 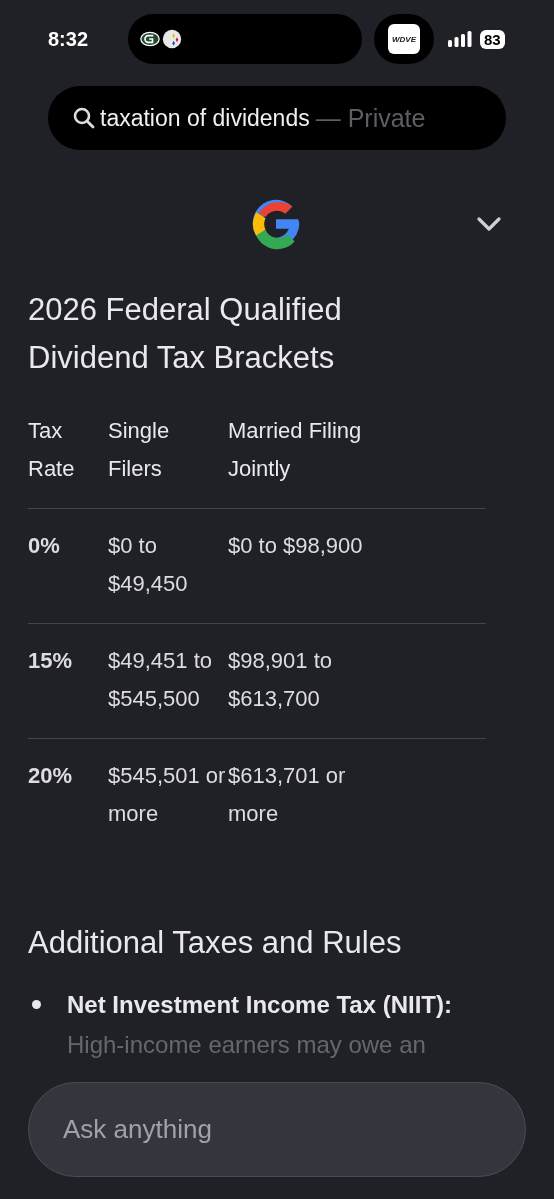 What do you see at coordinates (167, 795) in the screenshot?
I see `table-cell-text: $545,501 or more` at bounding box center [167, 795].